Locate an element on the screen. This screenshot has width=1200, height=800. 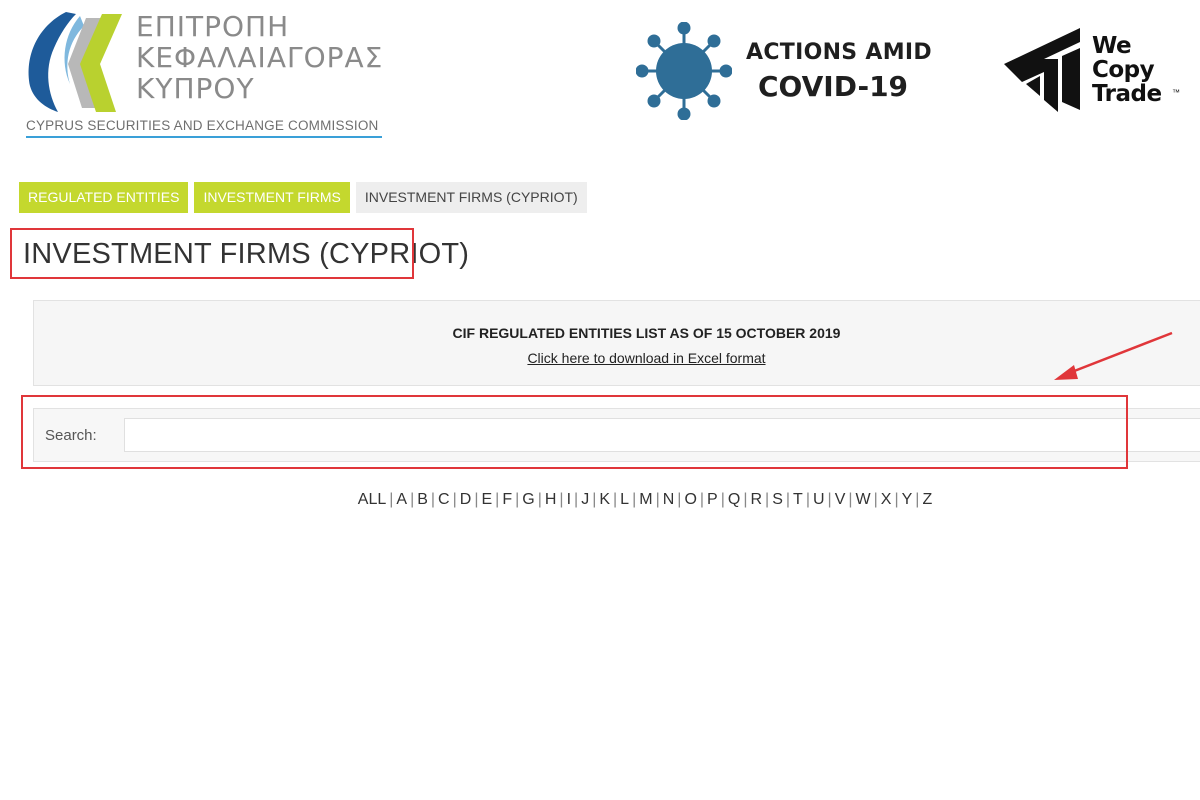
alphabet-letter-y: Y is located at coordinates (907, 499).